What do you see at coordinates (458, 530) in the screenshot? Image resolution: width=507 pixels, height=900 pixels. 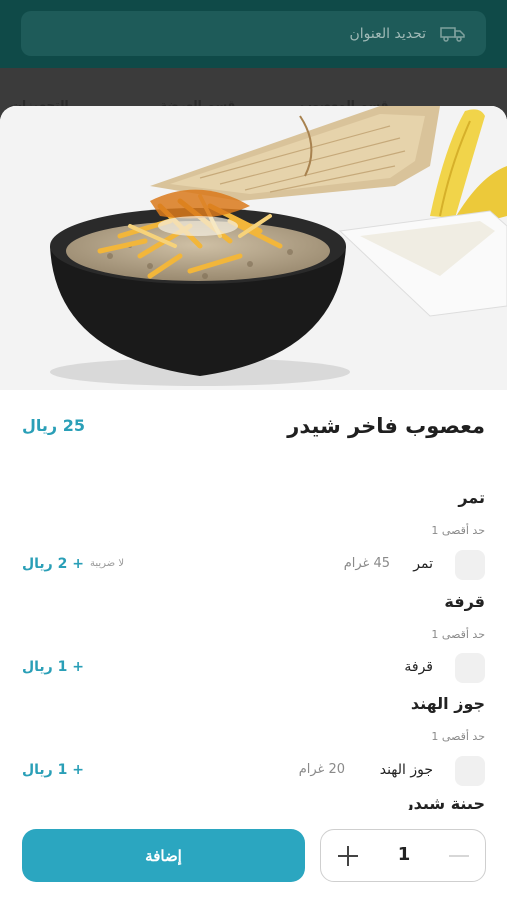 I see `group-limit-dates: حد أقصى 1` at bounding box center [458, 530].